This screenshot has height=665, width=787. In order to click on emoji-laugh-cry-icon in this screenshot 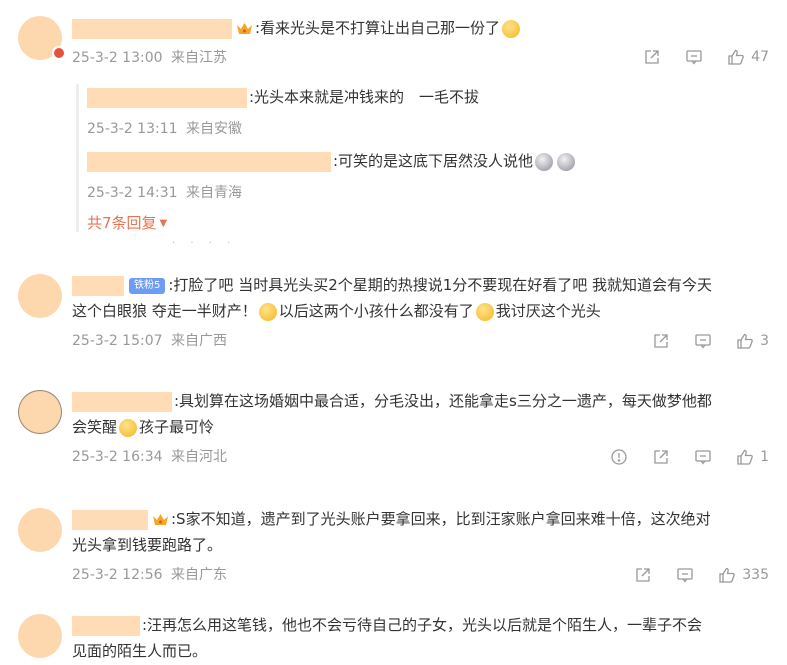, I will do `click(128, 427)`.